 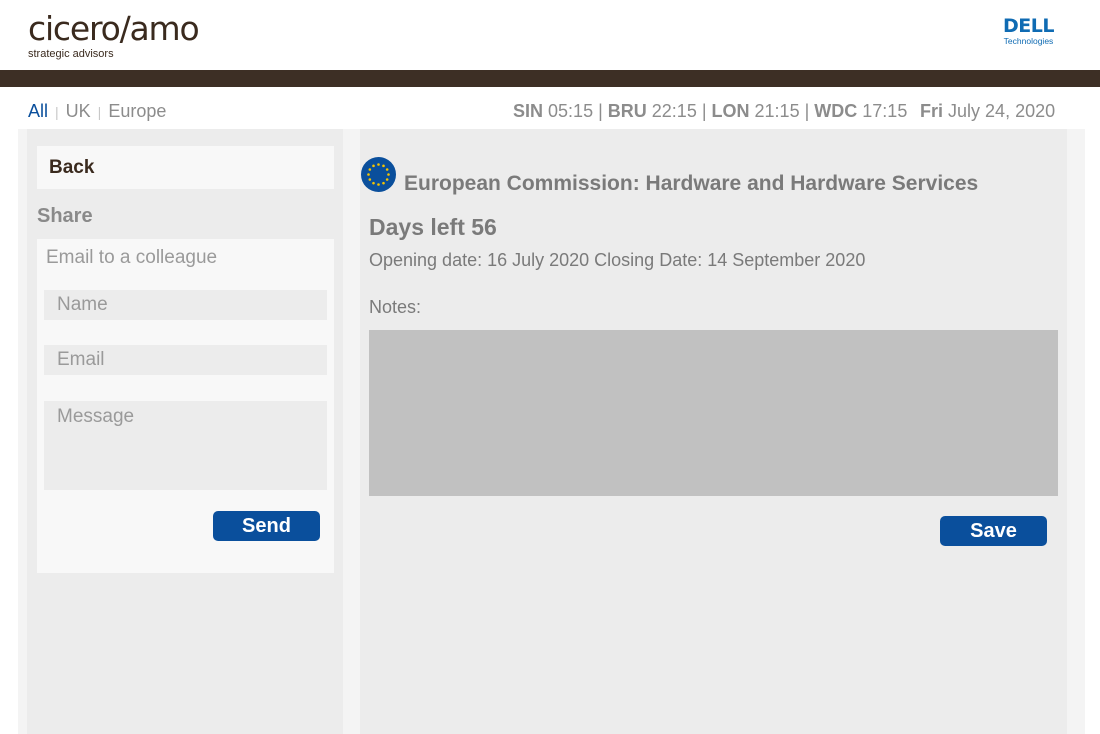 I want to click on right-gutter, so click(x=1092, y=431).